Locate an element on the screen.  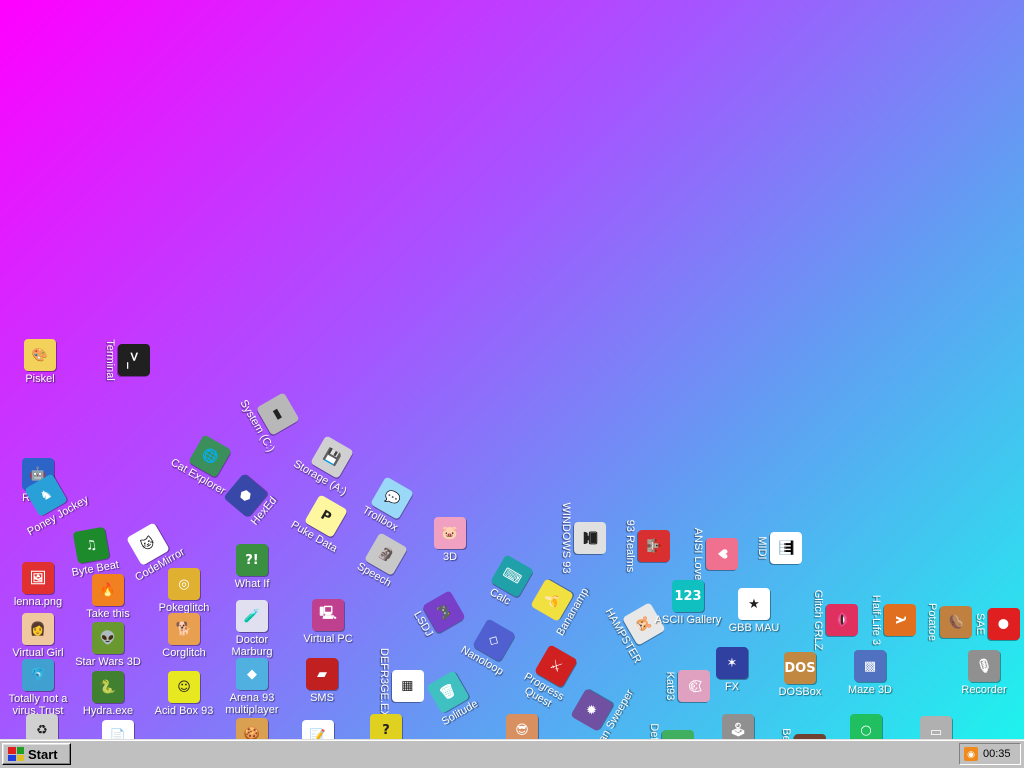
document-icon: 📄 is located at coordinates (118, 729).